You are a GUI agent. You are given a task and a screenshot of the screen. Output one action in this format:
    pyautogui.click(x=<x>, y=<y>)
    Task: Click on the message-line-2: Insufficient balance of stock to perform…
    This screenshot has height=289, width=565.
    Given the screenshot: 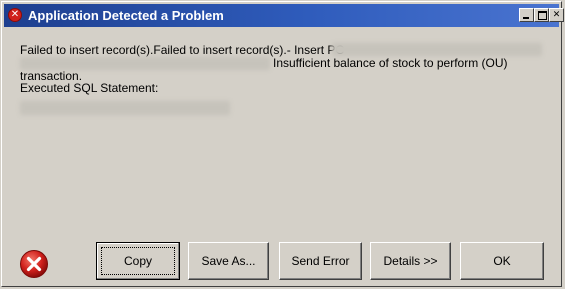 What is the action you would take?
    pyautogui.click(x=390, y=63)
    